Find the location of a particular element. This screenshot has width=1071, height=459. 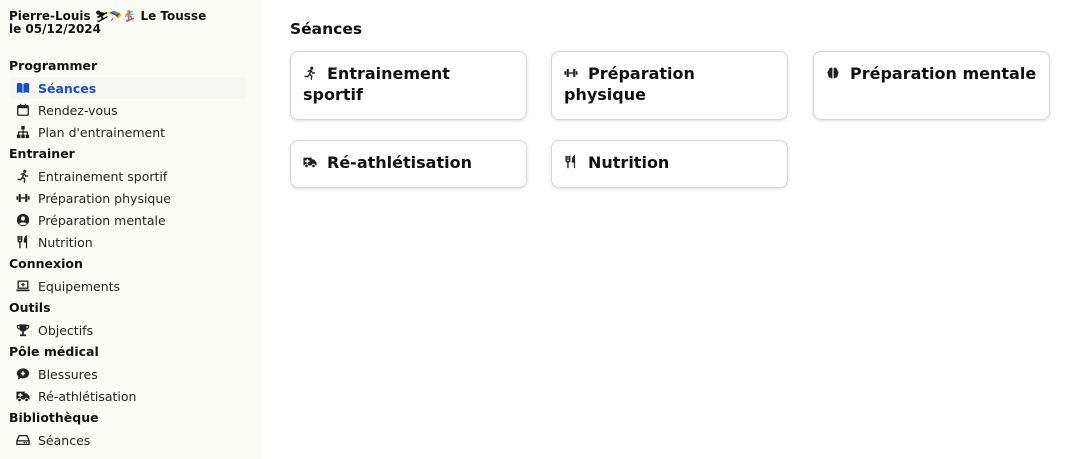

section-title-entrainer: Entrainer is located at coordinates (42, 153).